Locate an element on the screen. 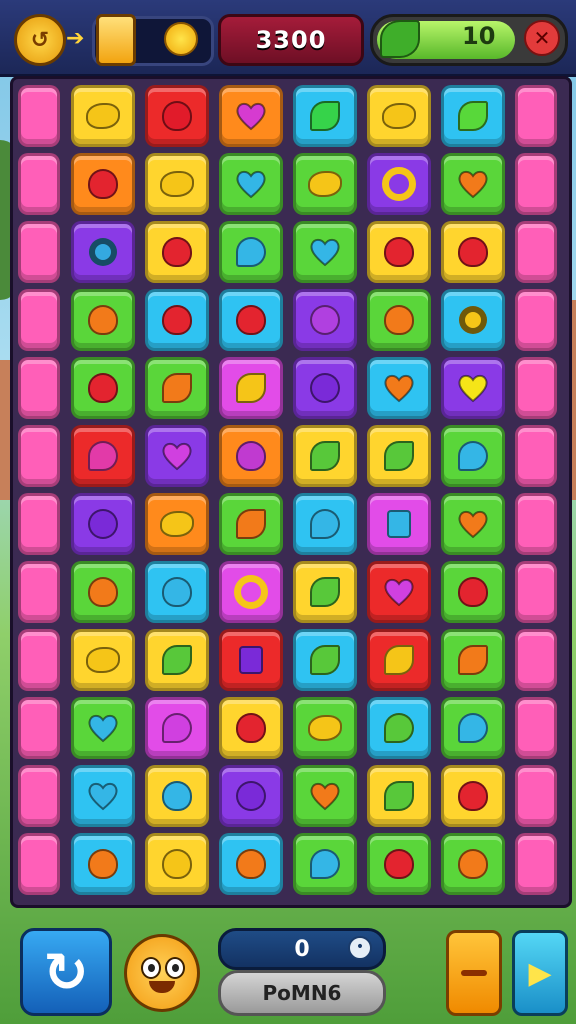  coin-swap-icon: ↺ is located at coordinates (40, 40).